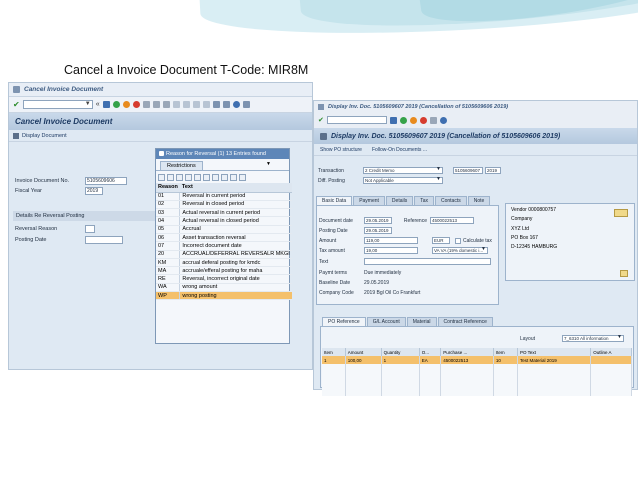  What do you see at coordinates (235, 254) in the screenshot?
I see `reason-text: ACCRUAL/DEFERRAL REVERSALR MKGI` at bounding box center [235, 254].